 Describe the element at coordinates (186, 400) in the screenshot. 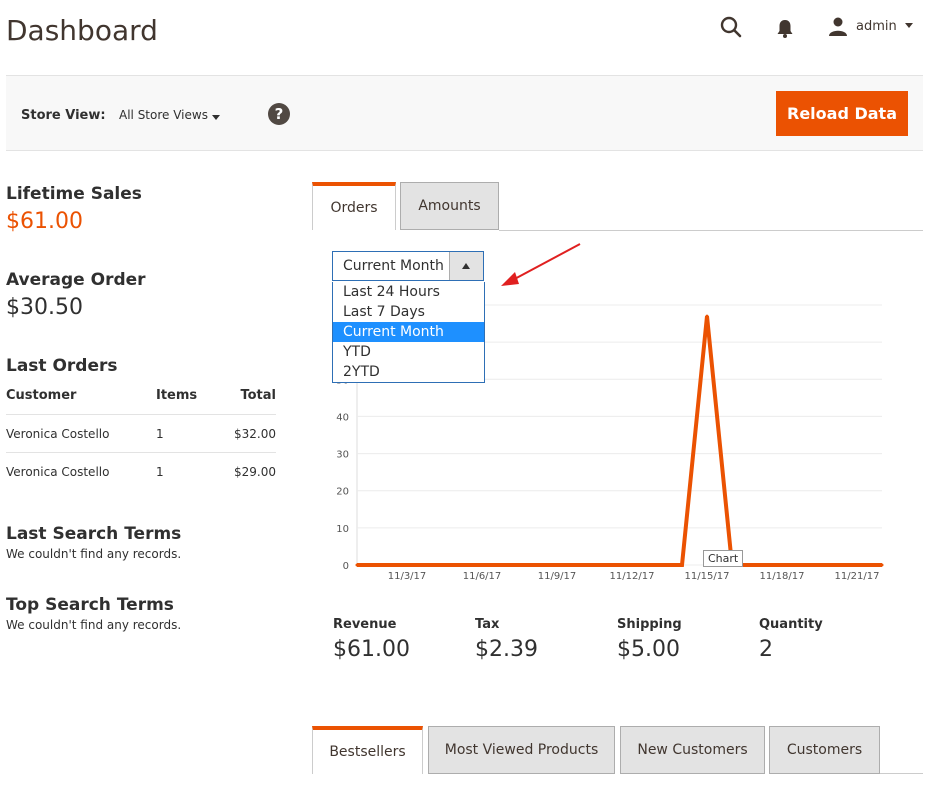

I see `column-header-items: Items` at that location.